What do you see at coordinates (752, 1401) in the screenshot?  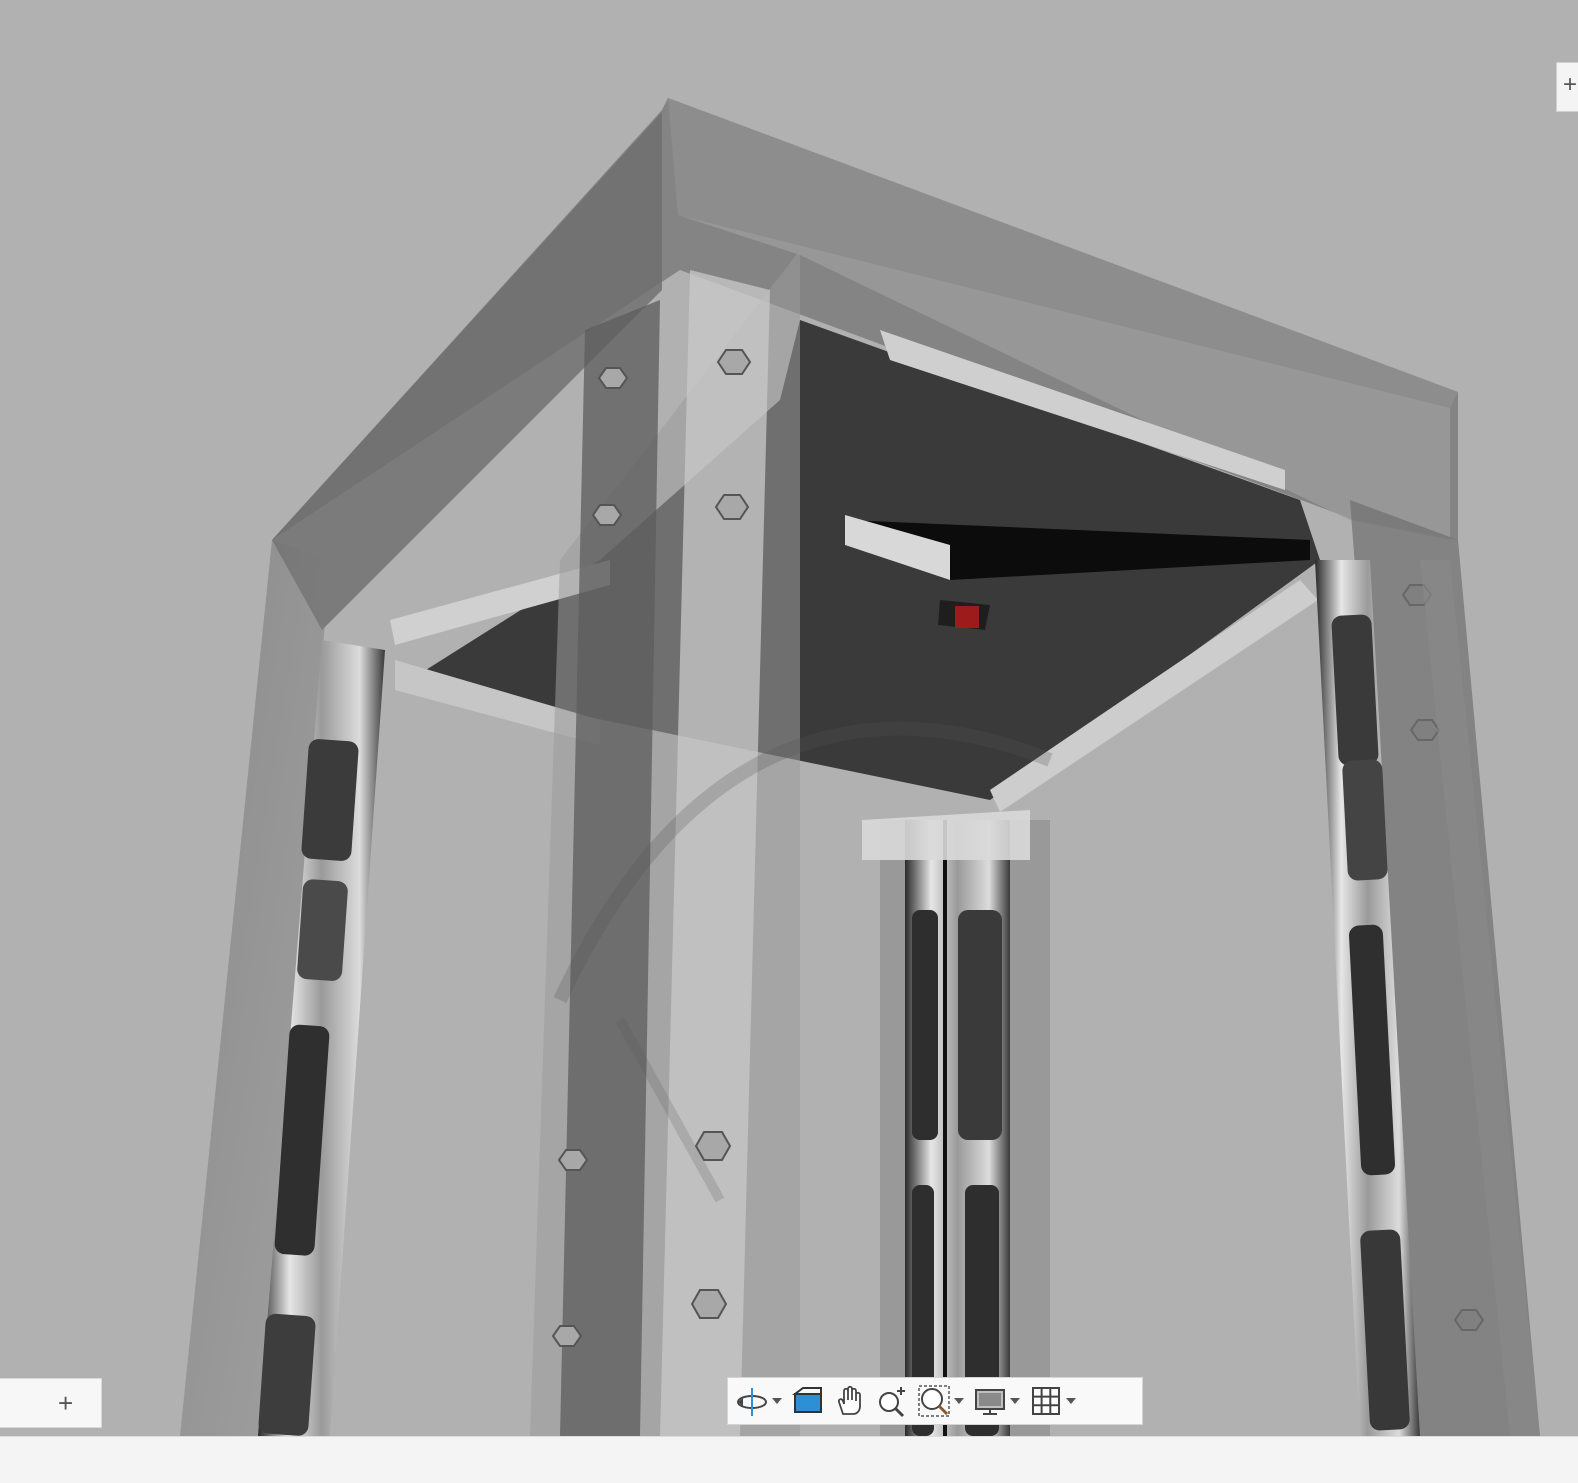 I see `orbit-icon` at bounding box center [752, 1401].